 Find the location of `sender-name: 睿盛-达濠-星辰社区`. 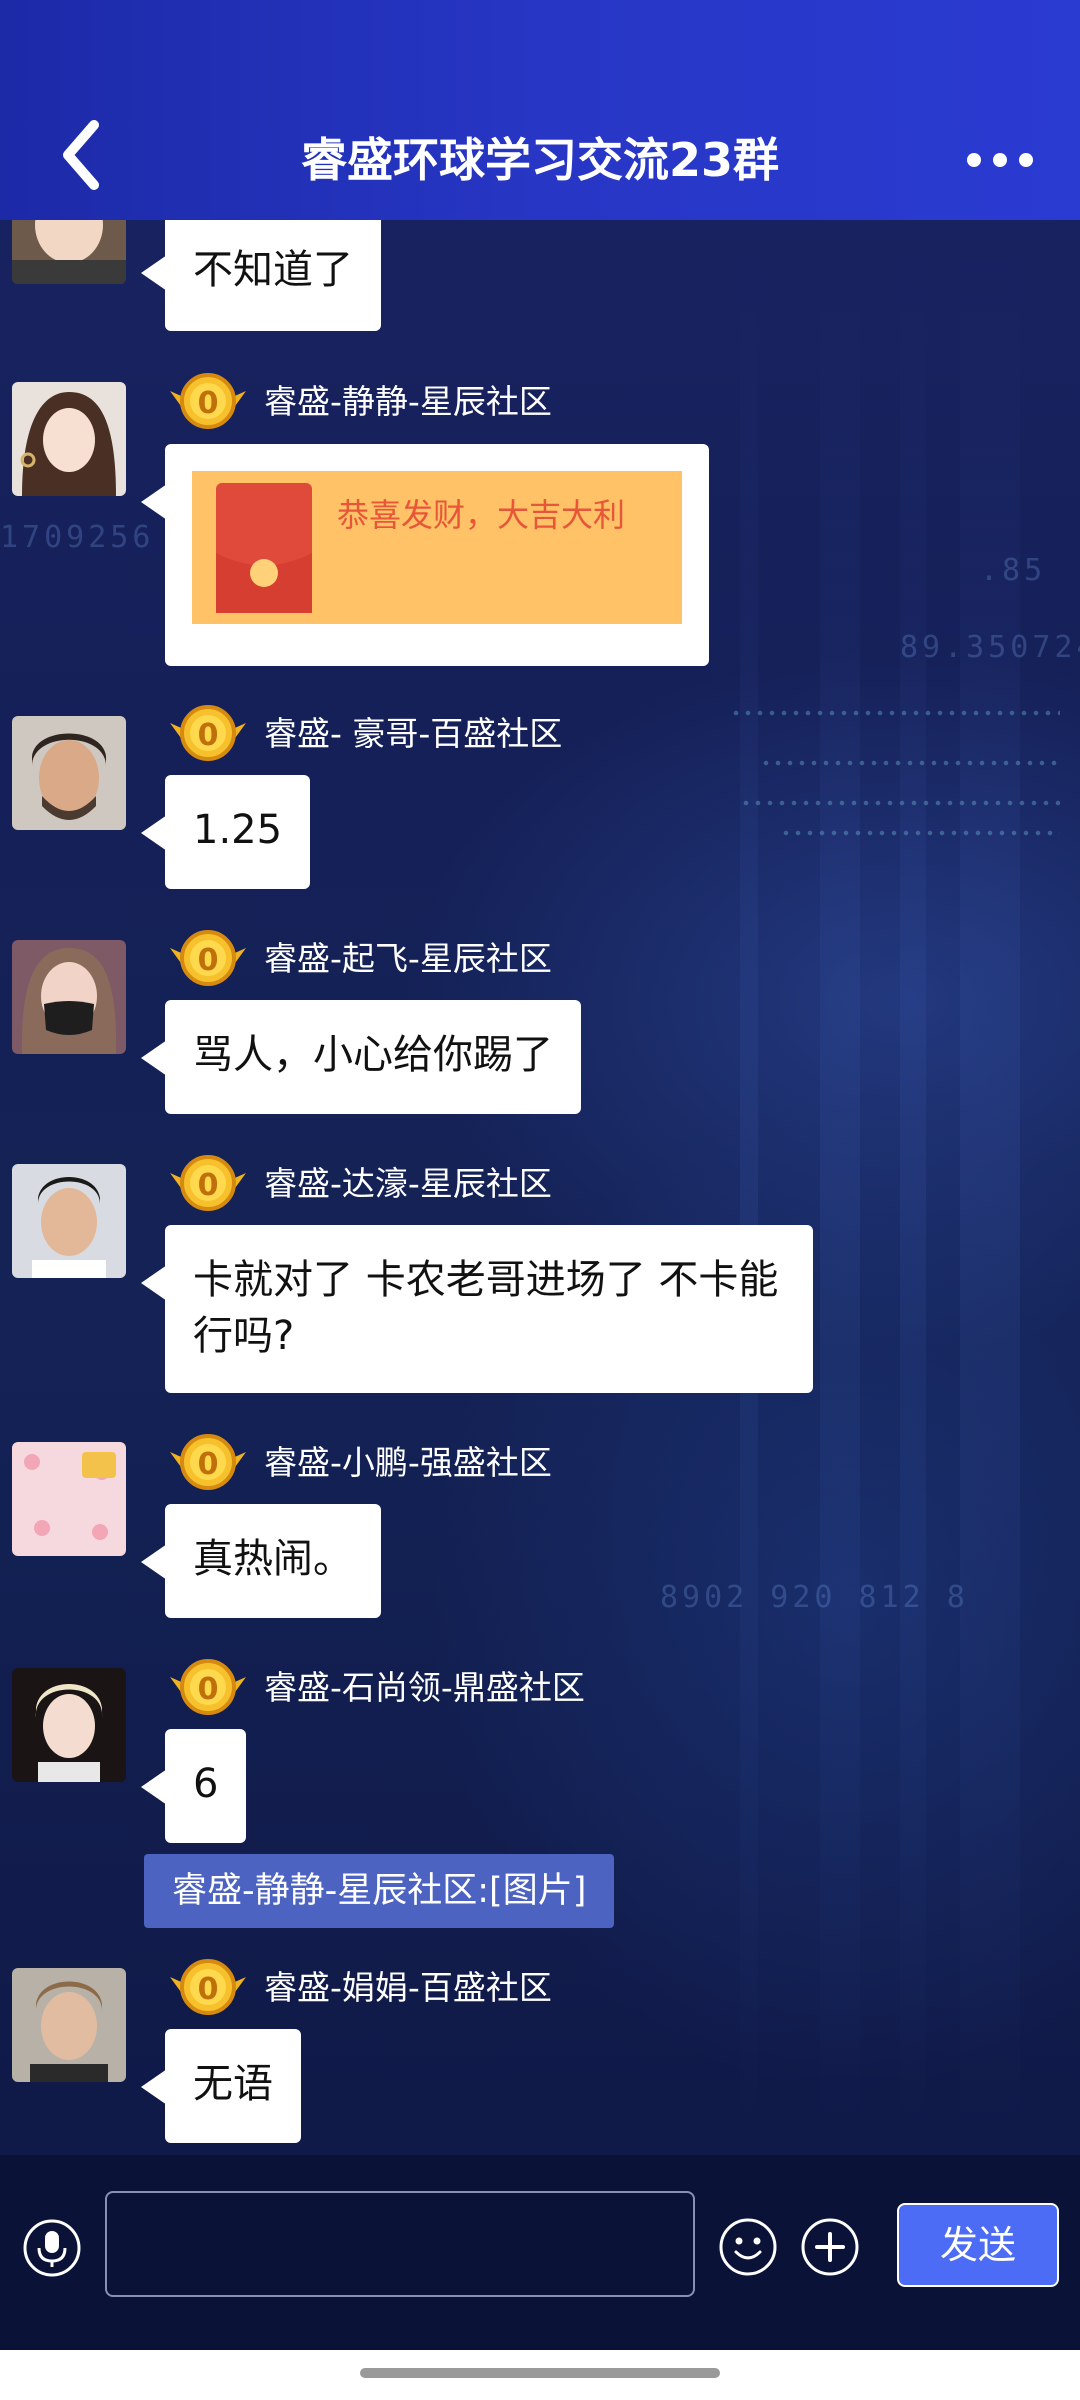

sender-name: 睿盛-达濠-星辰社区 is located at coordinates (408, 1183).